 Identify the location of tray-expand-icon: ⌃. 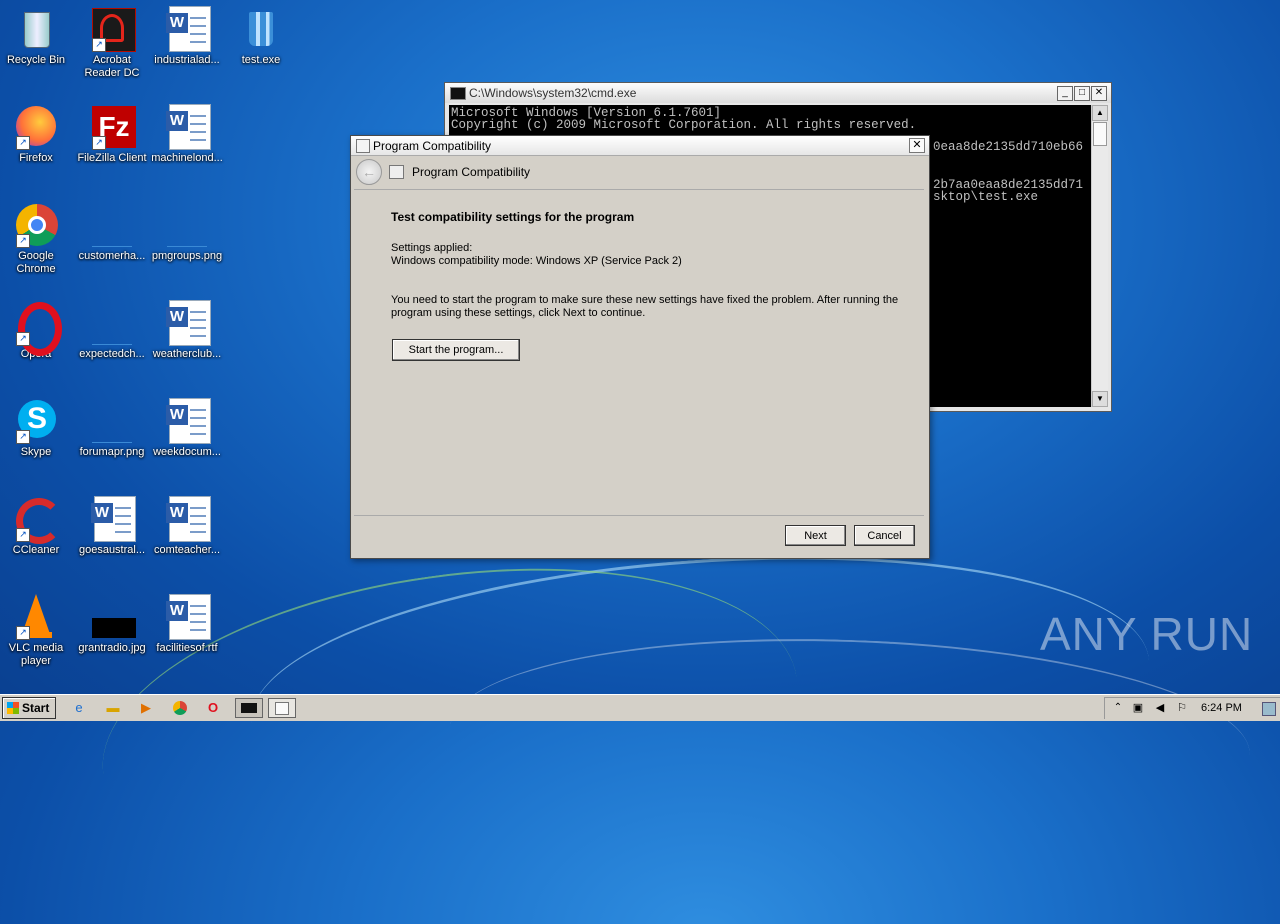
(1118, 708).